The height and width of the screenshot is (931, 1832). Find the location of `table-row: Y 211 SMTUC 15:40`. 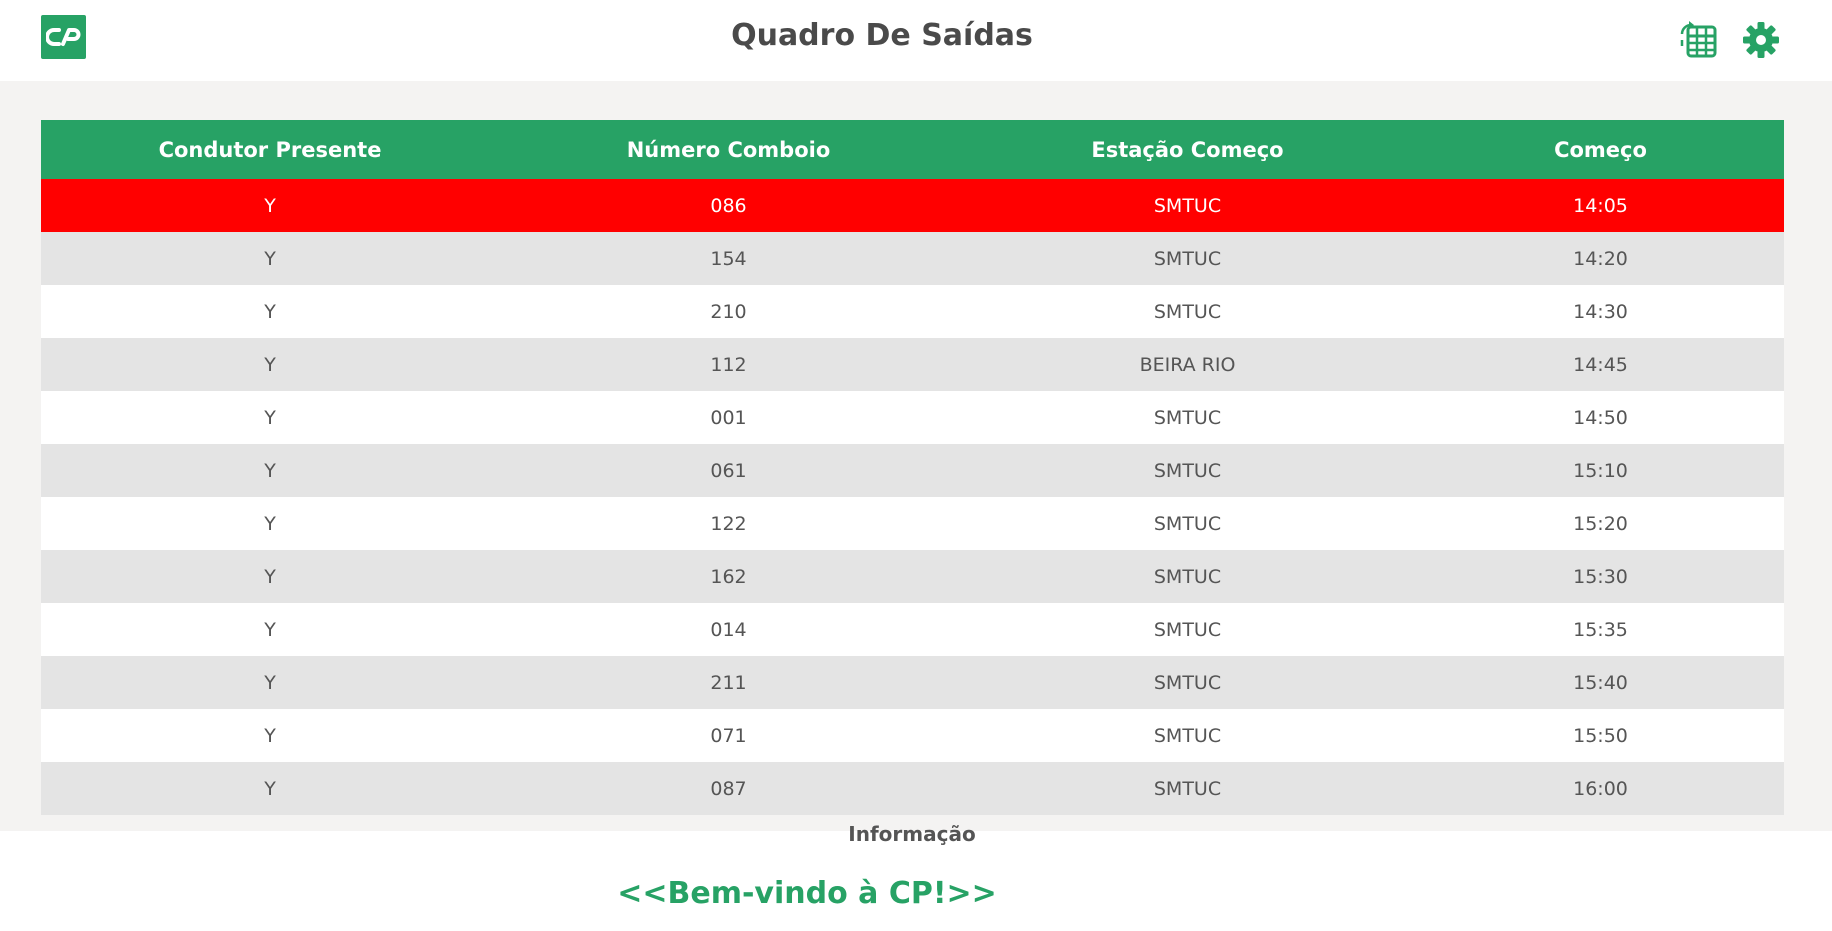

table-row: Y 211 SMTUC 15:40 is located at coordinates (912, 682).